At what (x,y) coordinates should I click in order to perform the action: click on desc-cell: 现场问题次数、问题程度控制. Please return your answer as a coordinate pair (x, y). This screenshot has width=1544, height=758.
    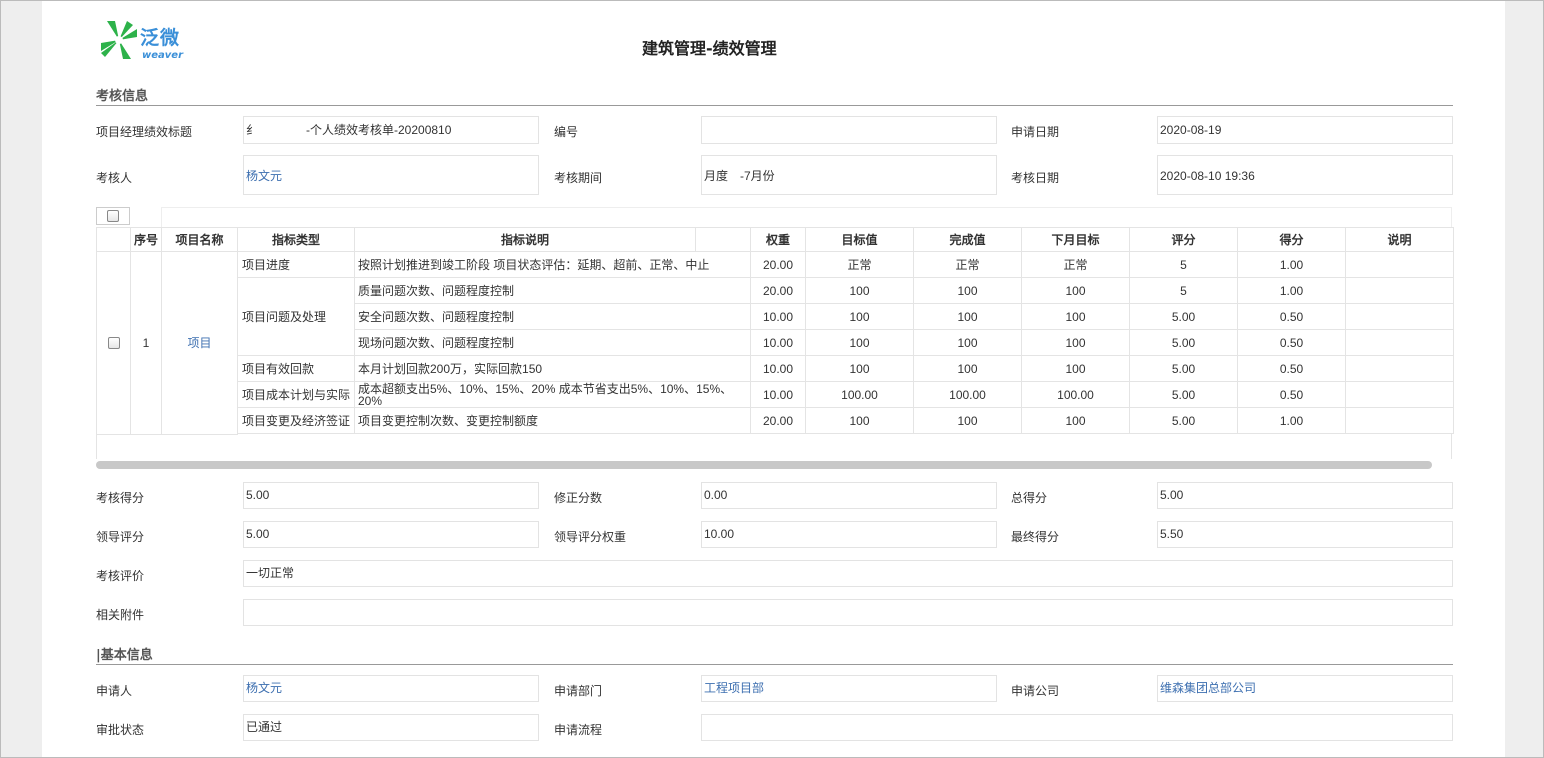
    Looking at the image, I should click on (552, 342).